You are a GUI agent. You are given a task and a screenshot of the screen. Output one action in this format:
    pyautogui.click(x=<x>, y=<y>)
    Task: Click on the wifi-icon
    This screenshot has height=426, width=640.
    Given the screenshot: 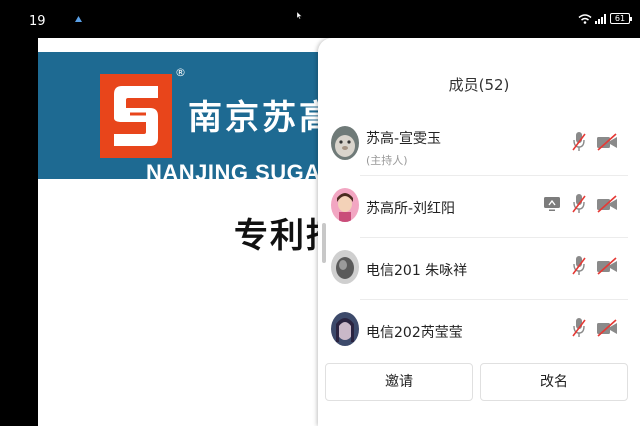 What is the action you would take?
    pyautogui.click(x=585, y=18)
    